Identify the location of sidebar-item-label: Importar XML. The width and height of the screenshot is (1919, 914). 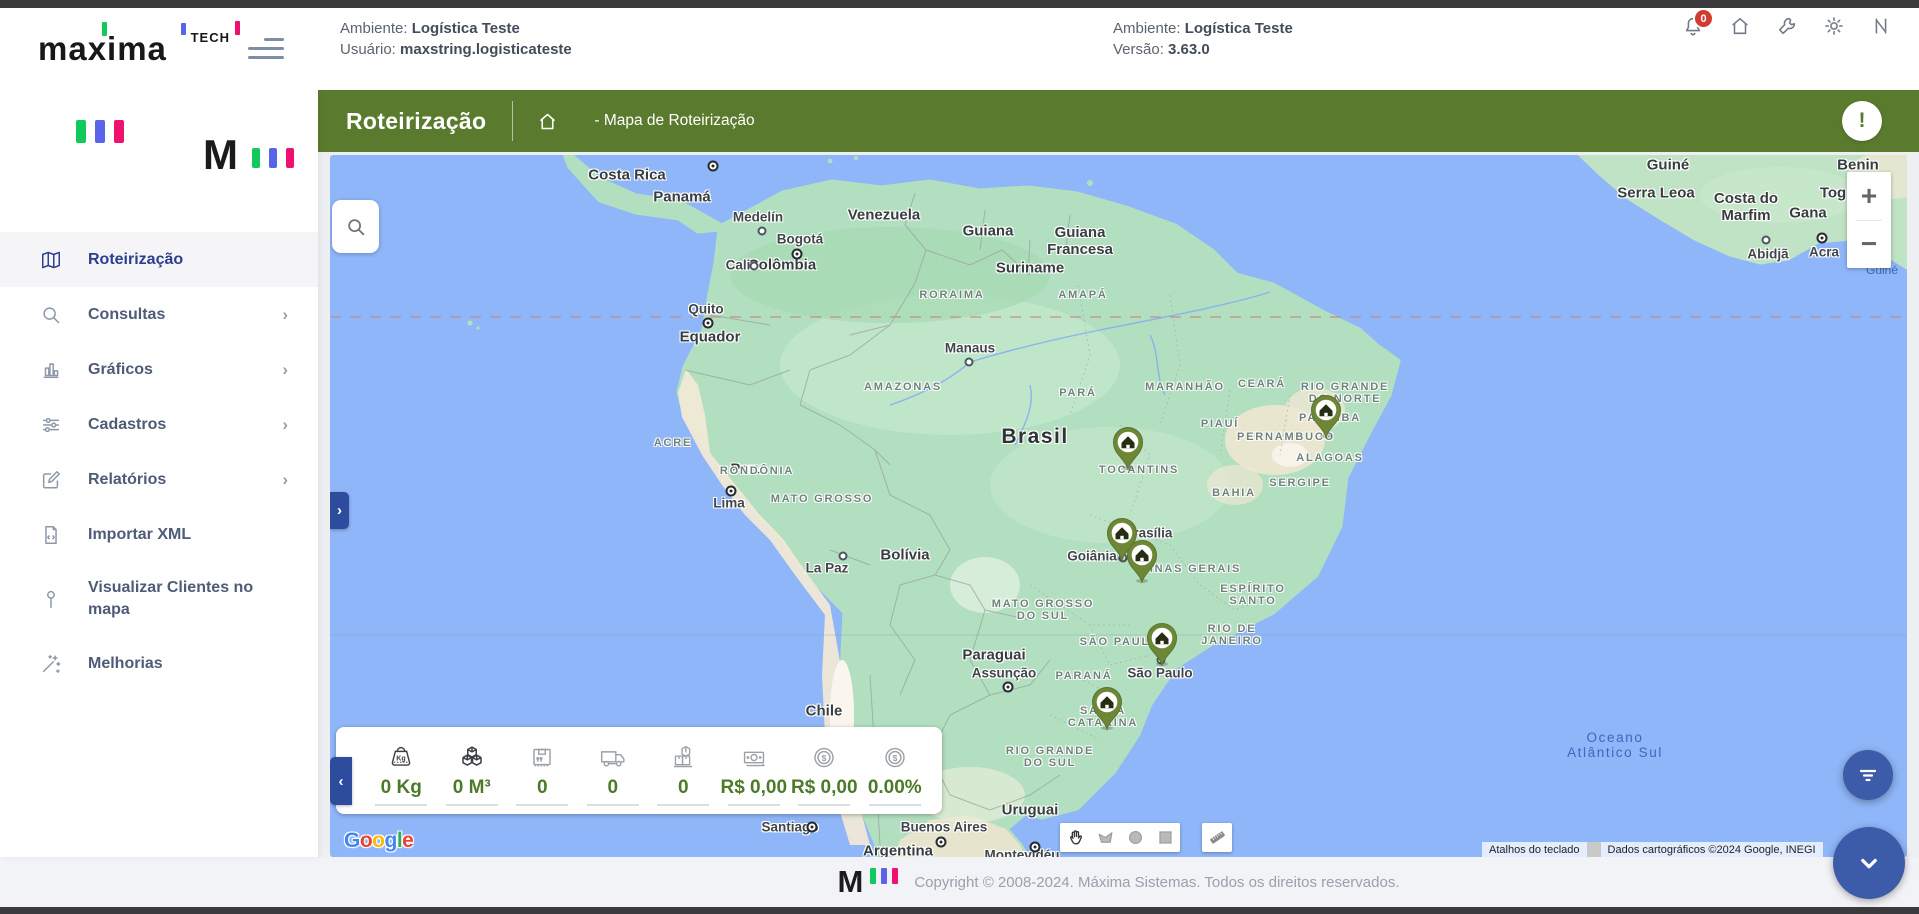
(140, 534).